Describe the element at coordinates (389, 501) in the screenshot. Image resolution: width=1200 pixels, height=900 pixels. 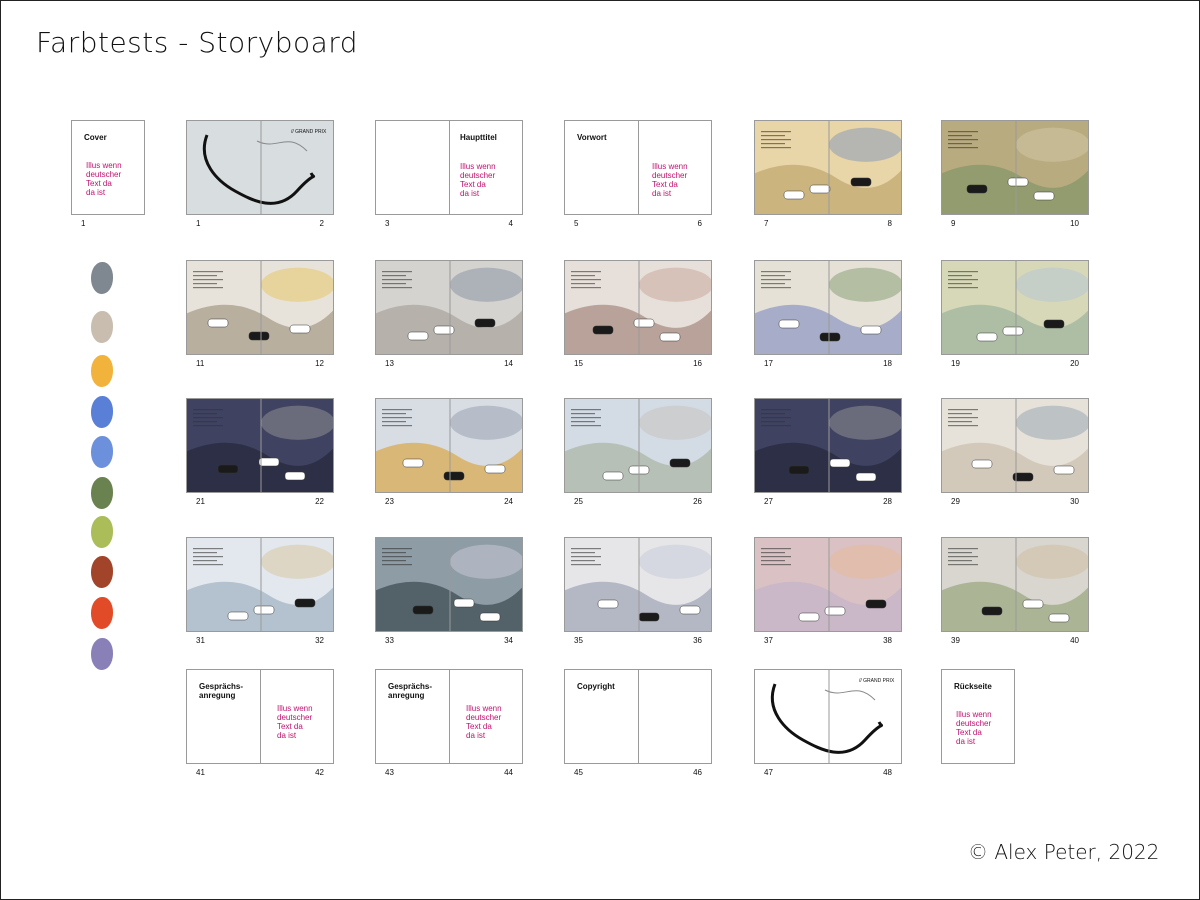
I see `page-number: 23` at that location.